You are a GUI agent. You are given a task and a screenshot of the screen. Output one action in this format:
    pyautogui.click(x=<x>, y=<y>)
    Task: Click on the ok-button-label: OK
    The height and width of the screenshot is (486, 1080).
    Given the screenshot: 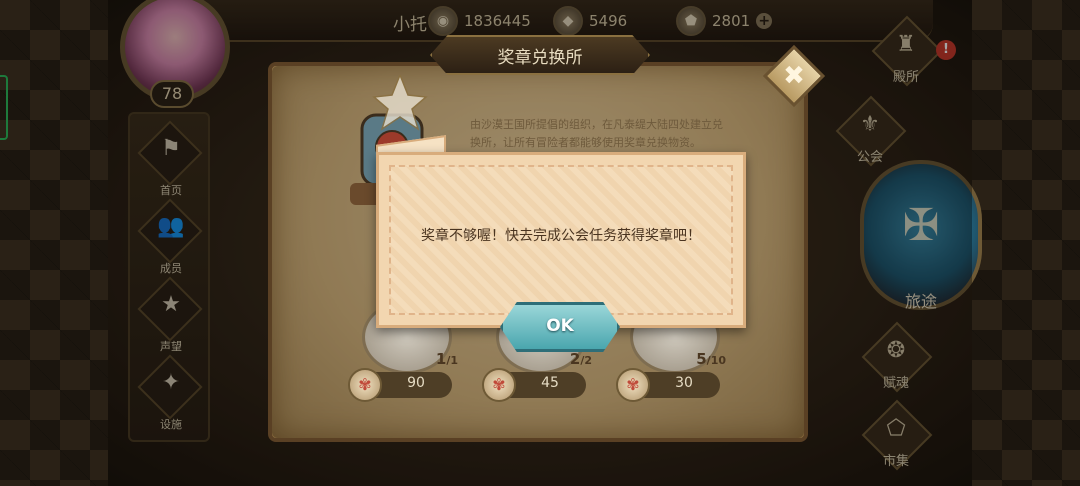 What is the action you would take?
    pyautogui.click(x=560, y=326)
    